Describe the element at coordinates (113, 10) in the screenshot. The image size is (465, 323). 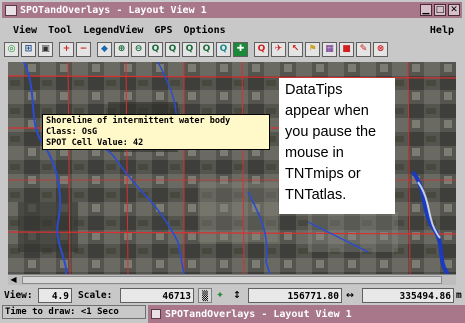
I see `window-title: SPOTandOverlays - Layout View 1` at that location.